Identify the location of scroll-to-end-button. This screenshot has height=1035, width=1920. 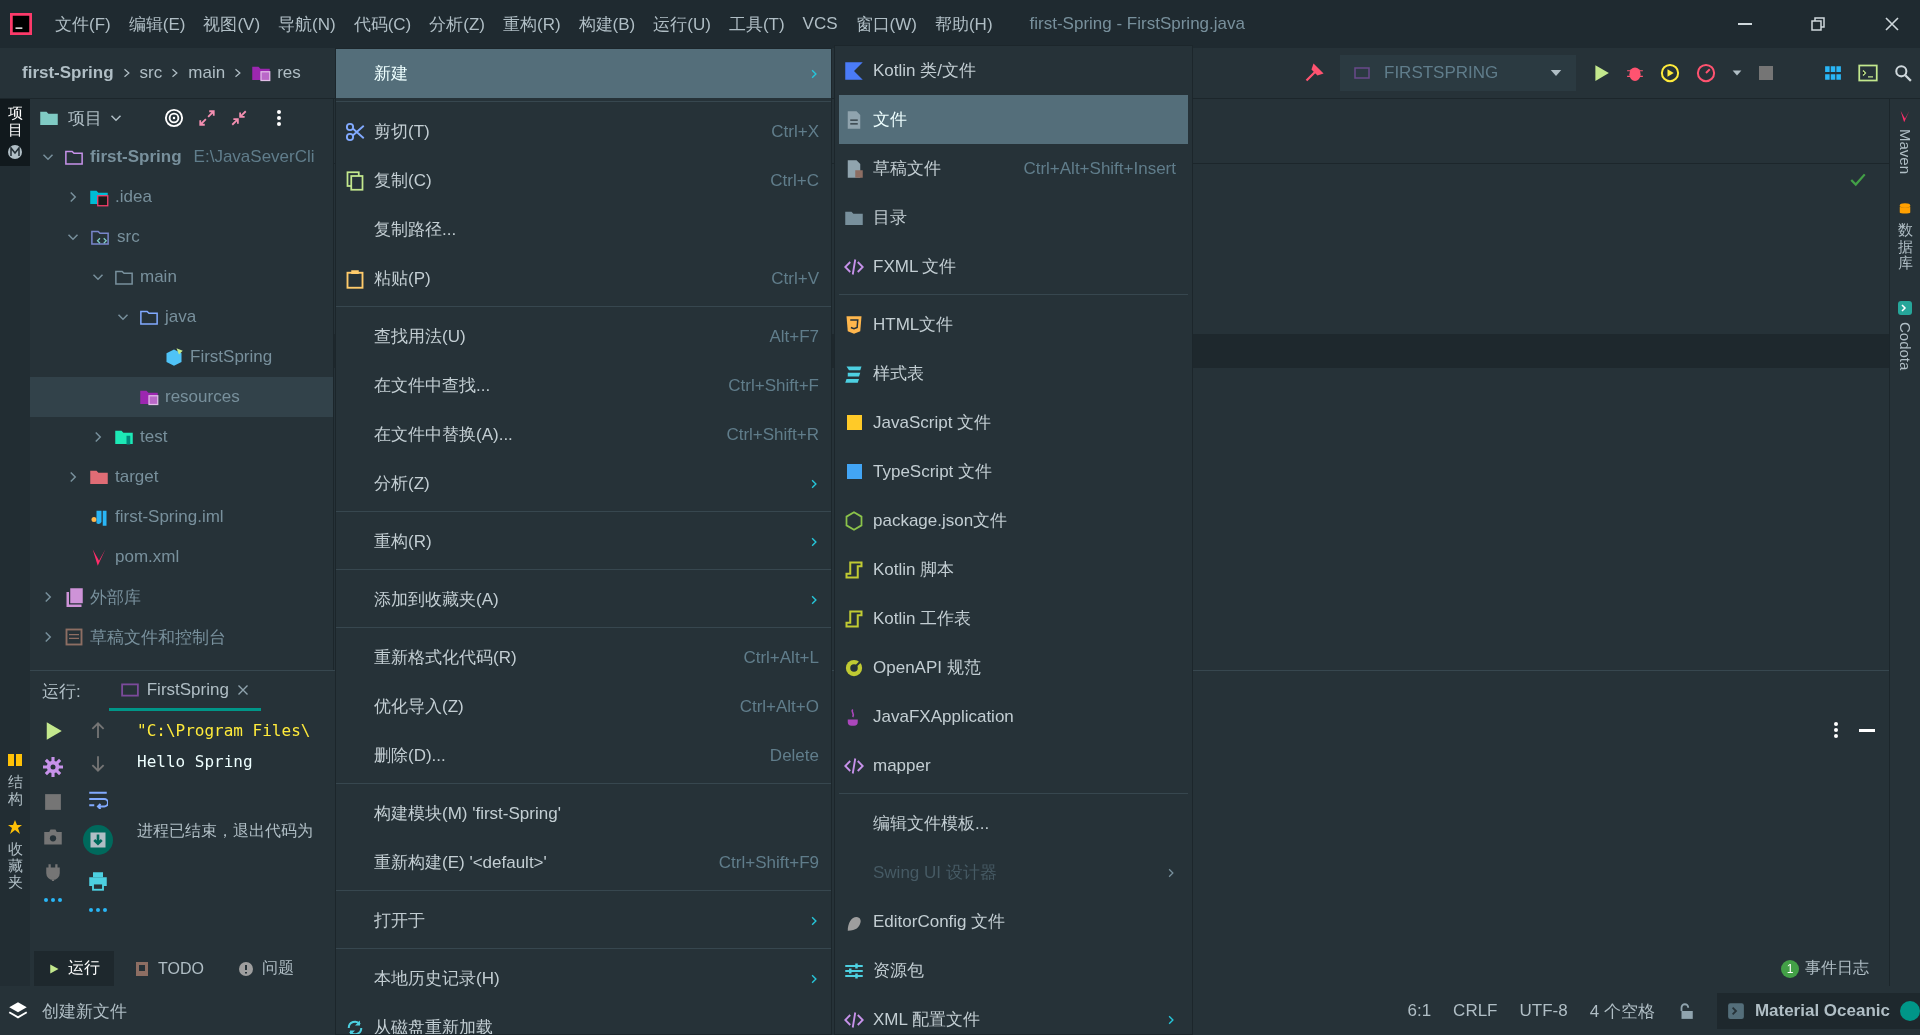
(97, 840).